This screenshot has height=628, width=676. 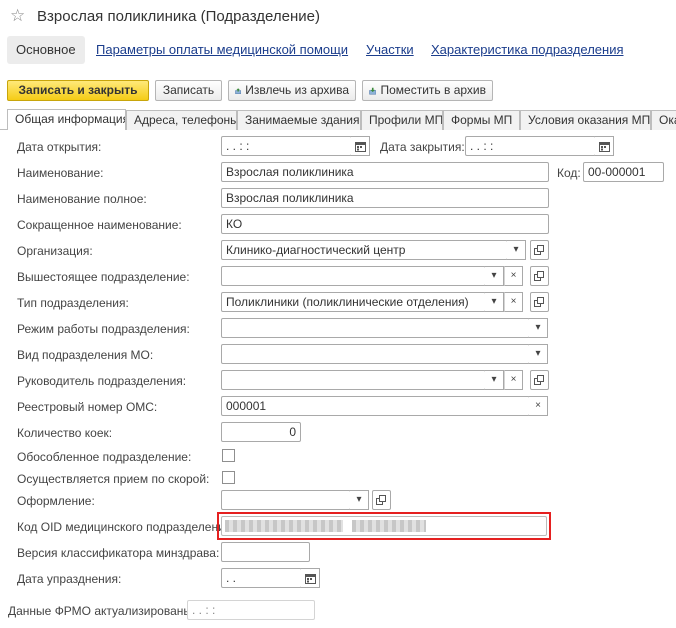 I want to click on type-label: Тип подразделения:, so click(x=73, y=303).